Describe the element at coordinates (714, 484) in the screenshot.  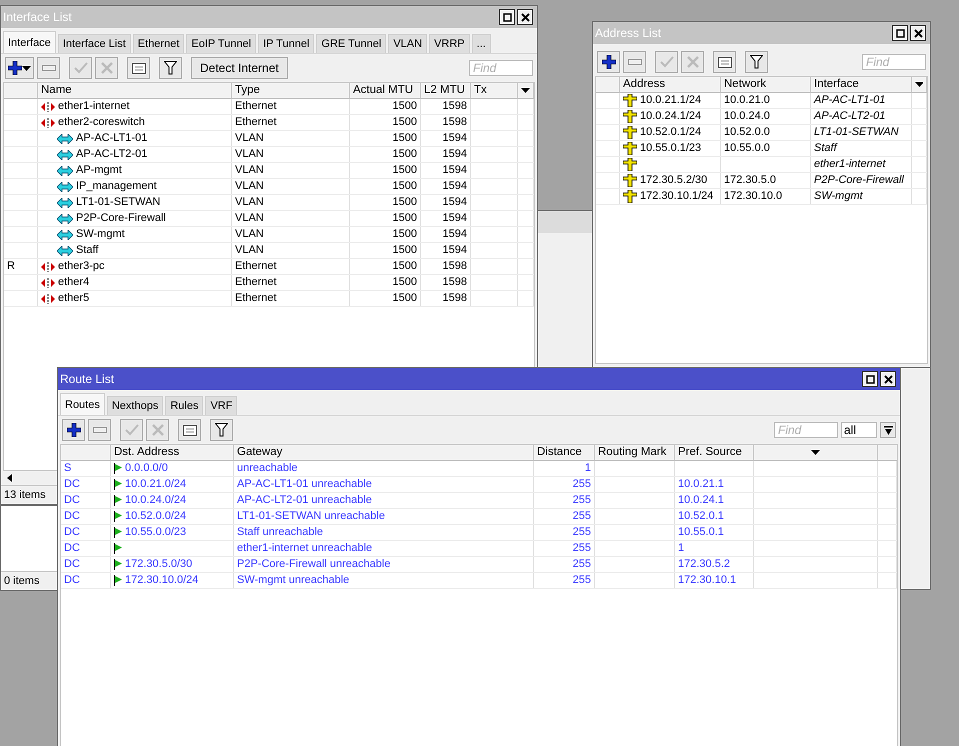
I see `table-cell: 10.0.21.1` at that location.